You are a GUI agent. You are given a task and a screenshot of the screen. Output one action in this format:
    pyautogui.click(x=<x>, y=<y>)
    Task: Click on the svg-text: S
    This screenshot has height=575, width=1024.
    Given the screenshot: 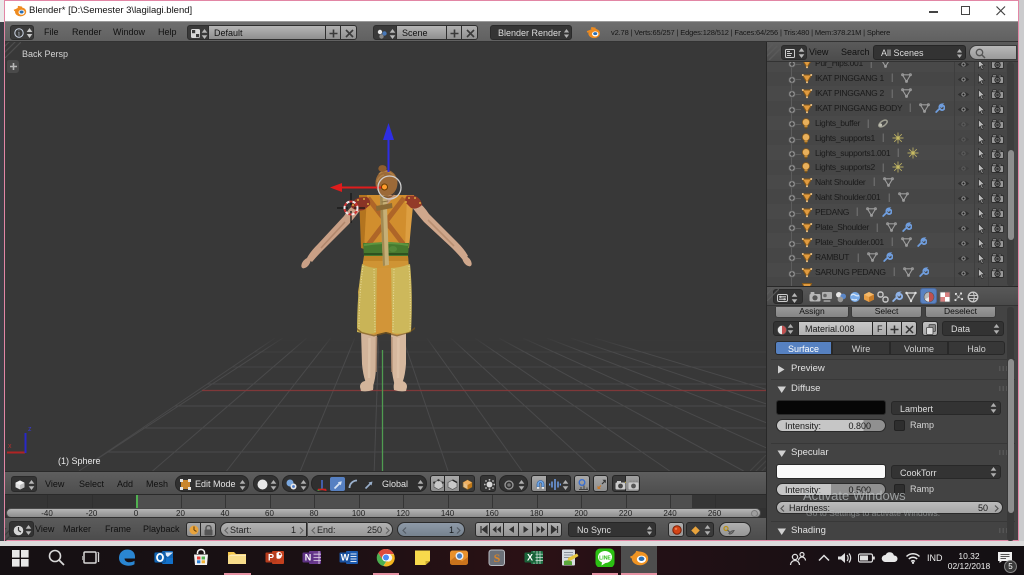 What is the action you would take?
    pyautogui.click(x=497, y=558)
    